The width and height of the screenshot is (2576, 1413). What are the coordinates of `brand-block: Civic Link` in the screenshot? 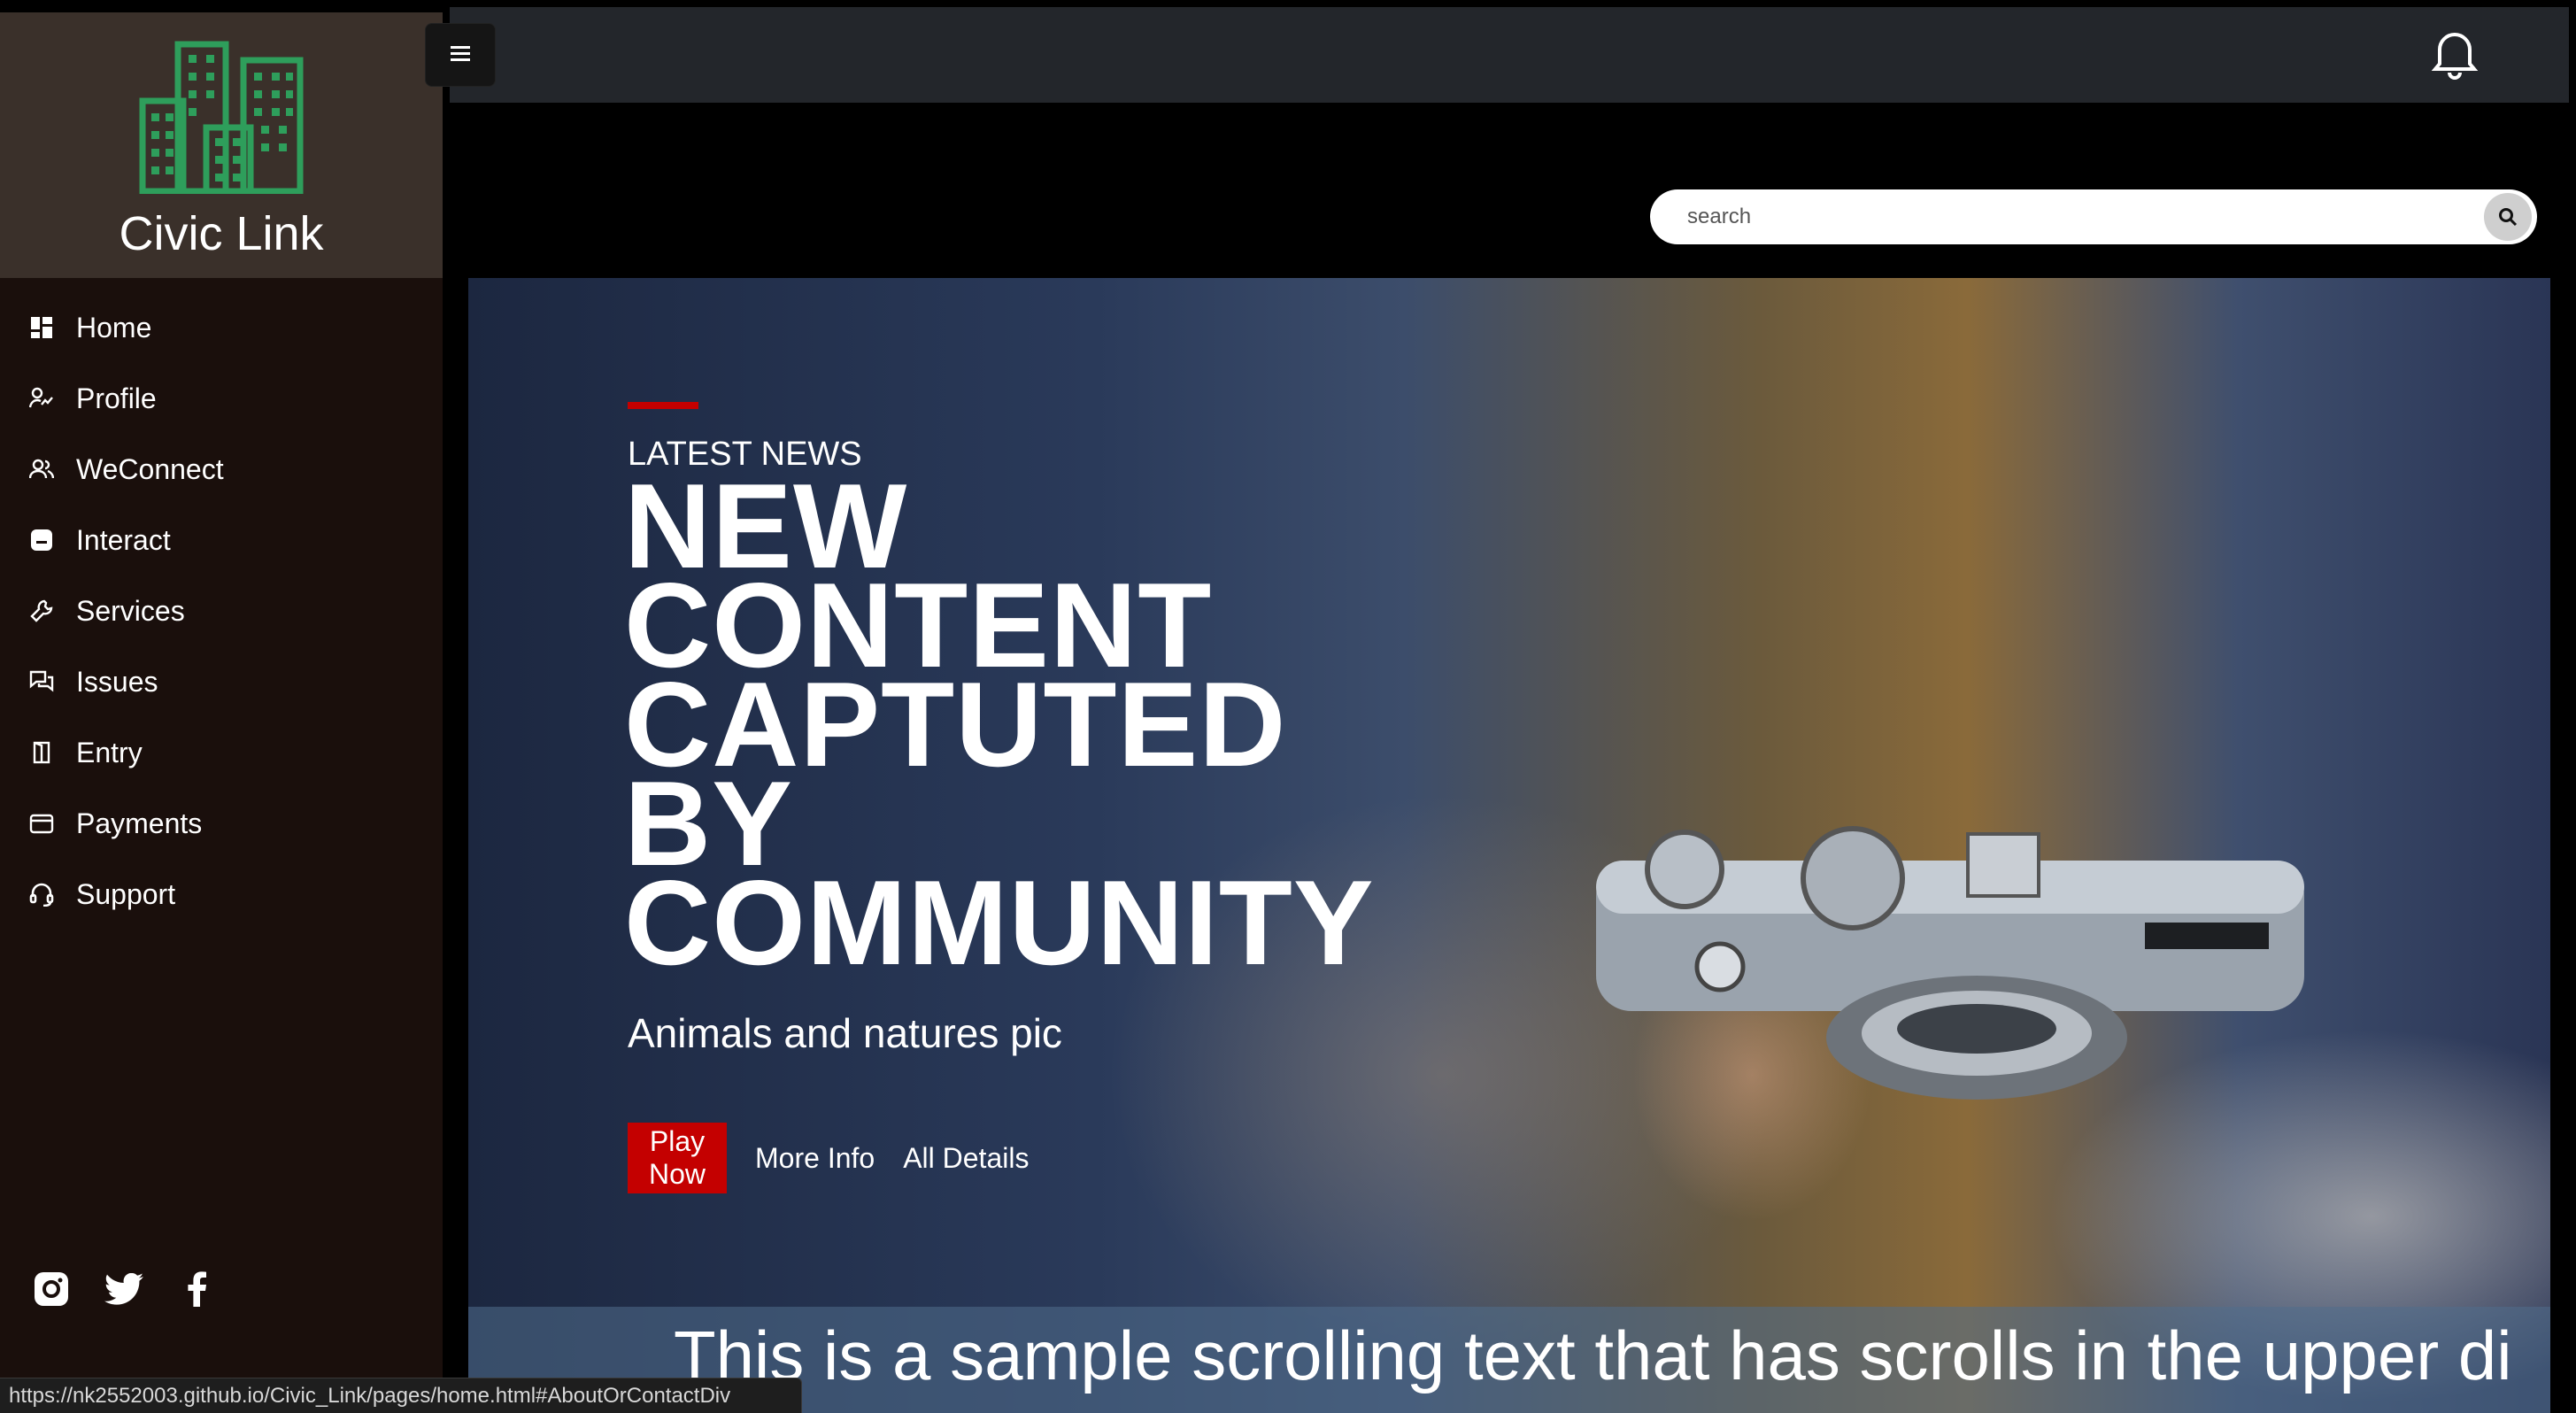 It's located at (221, 145).